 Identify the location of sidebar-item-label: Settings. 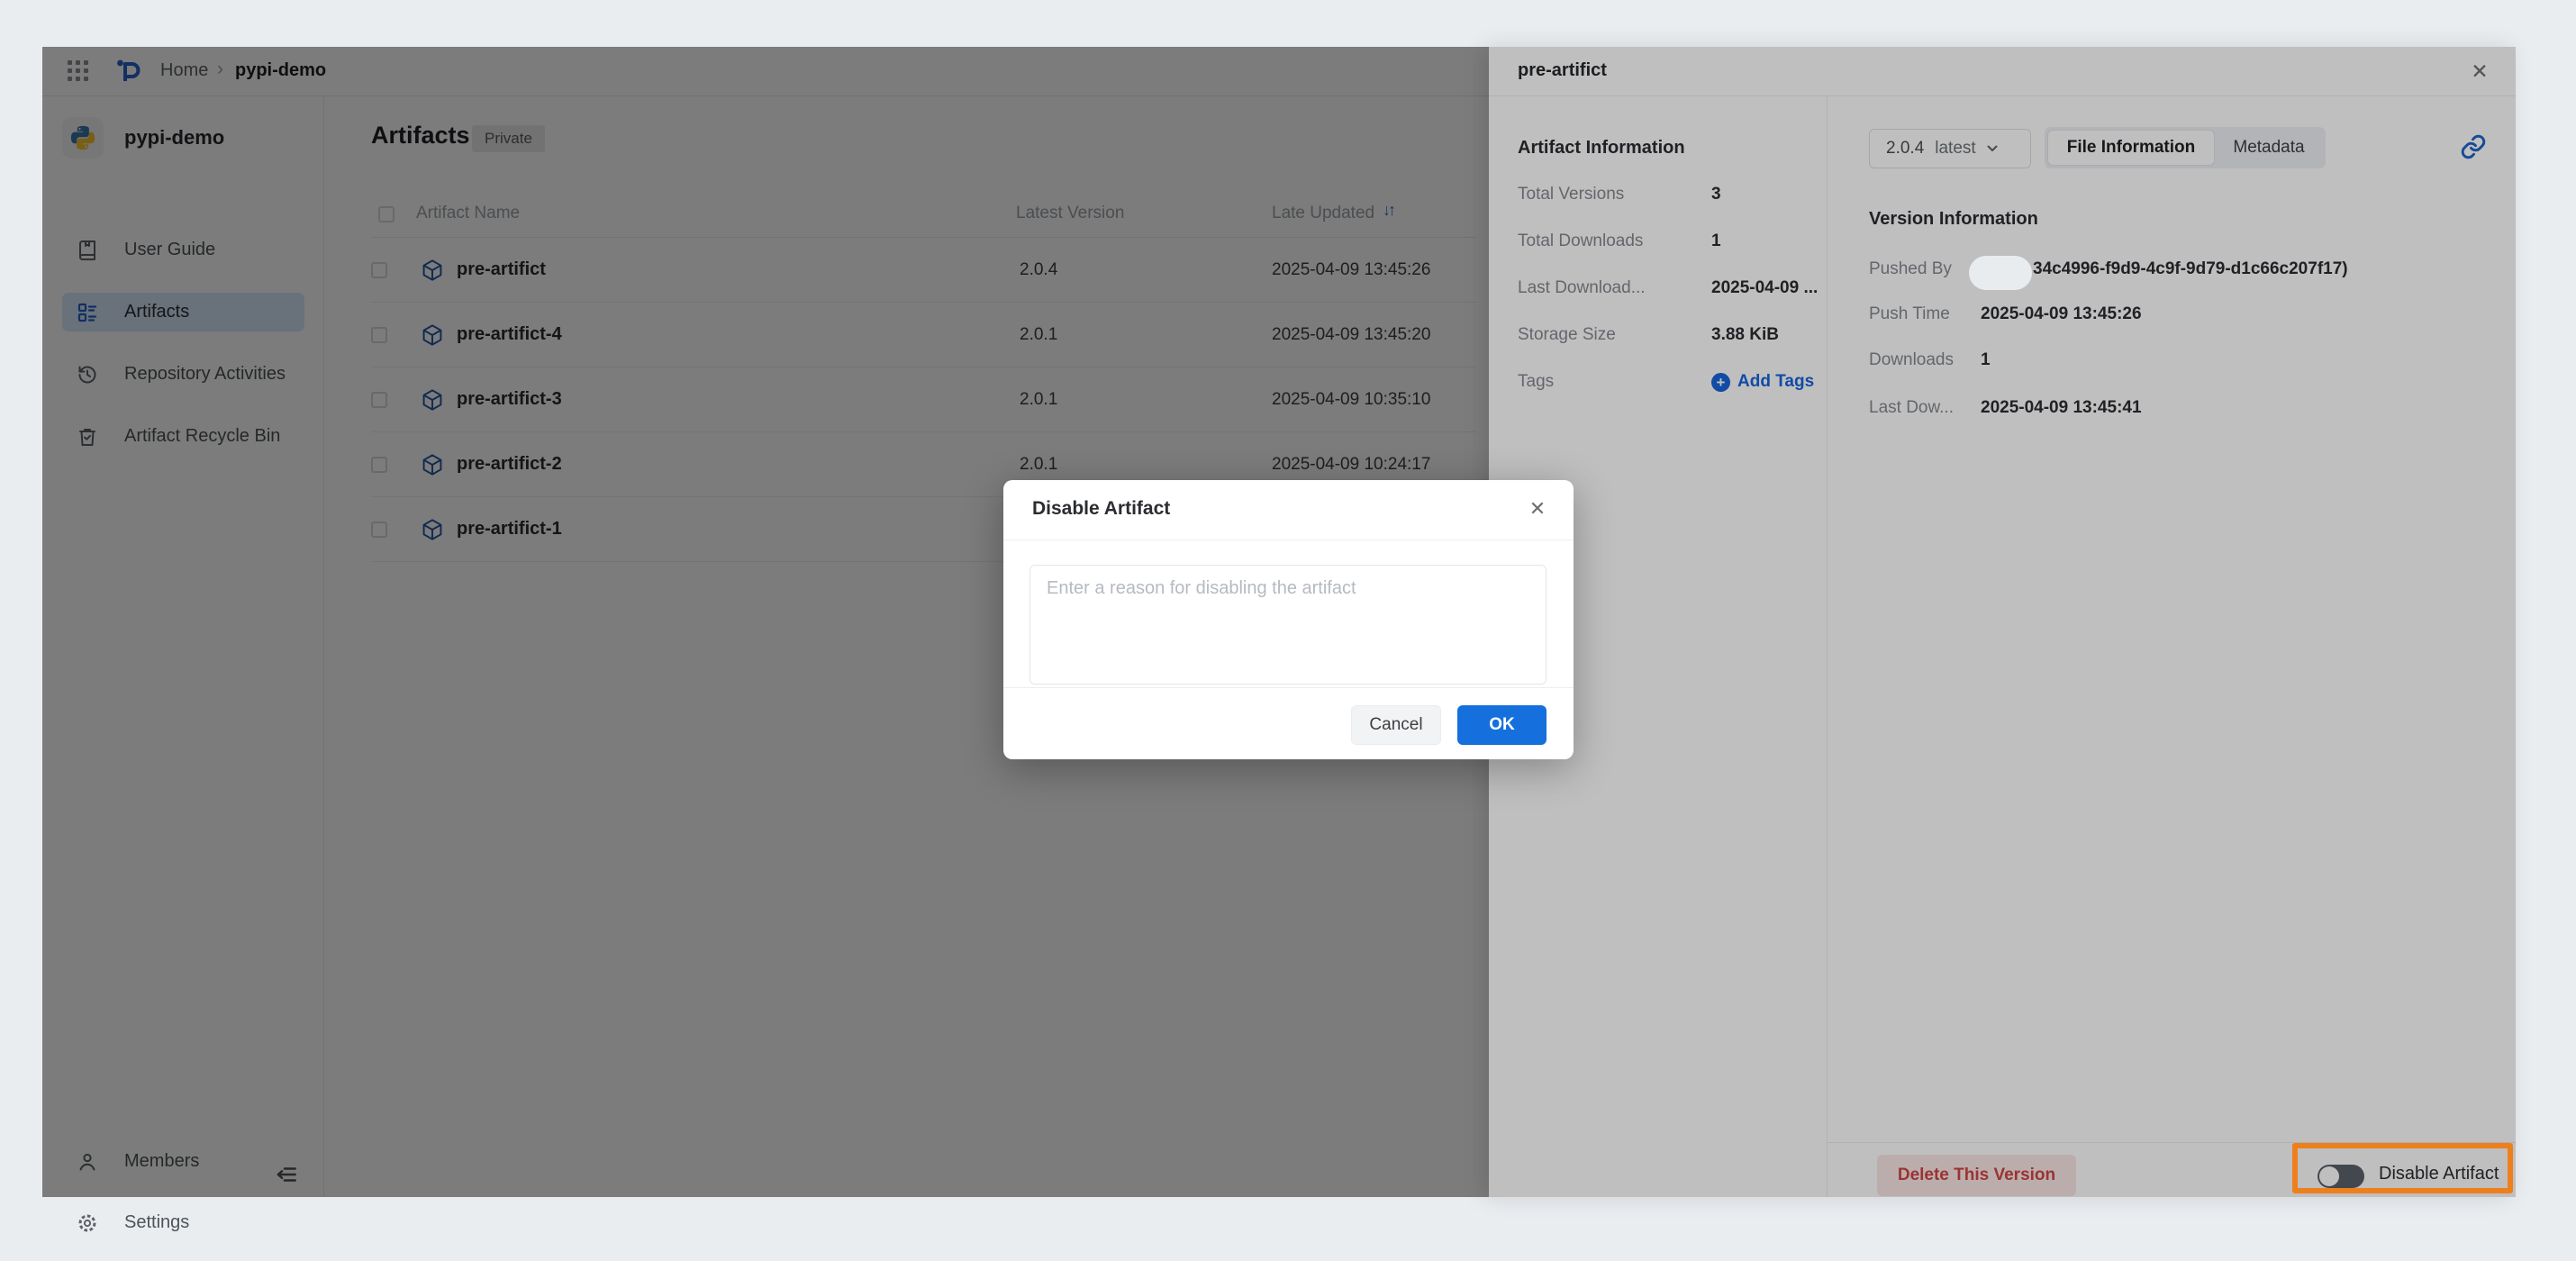
(157, 1222).